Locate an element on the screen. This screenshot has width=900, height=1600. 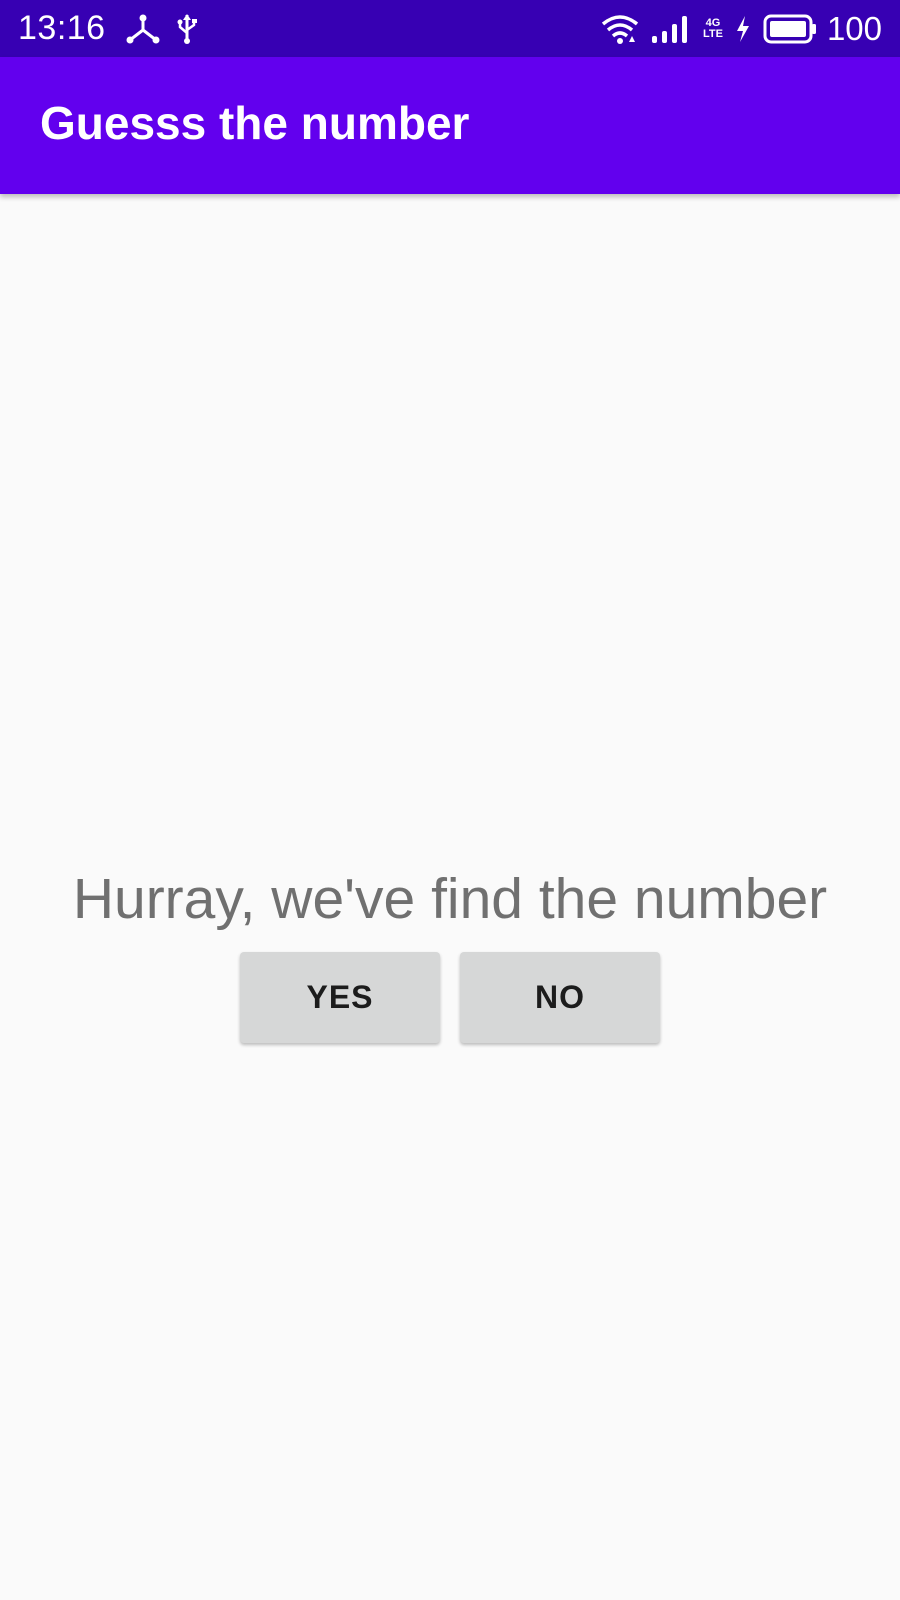
usb-icon is located at coordinates (187, 29).